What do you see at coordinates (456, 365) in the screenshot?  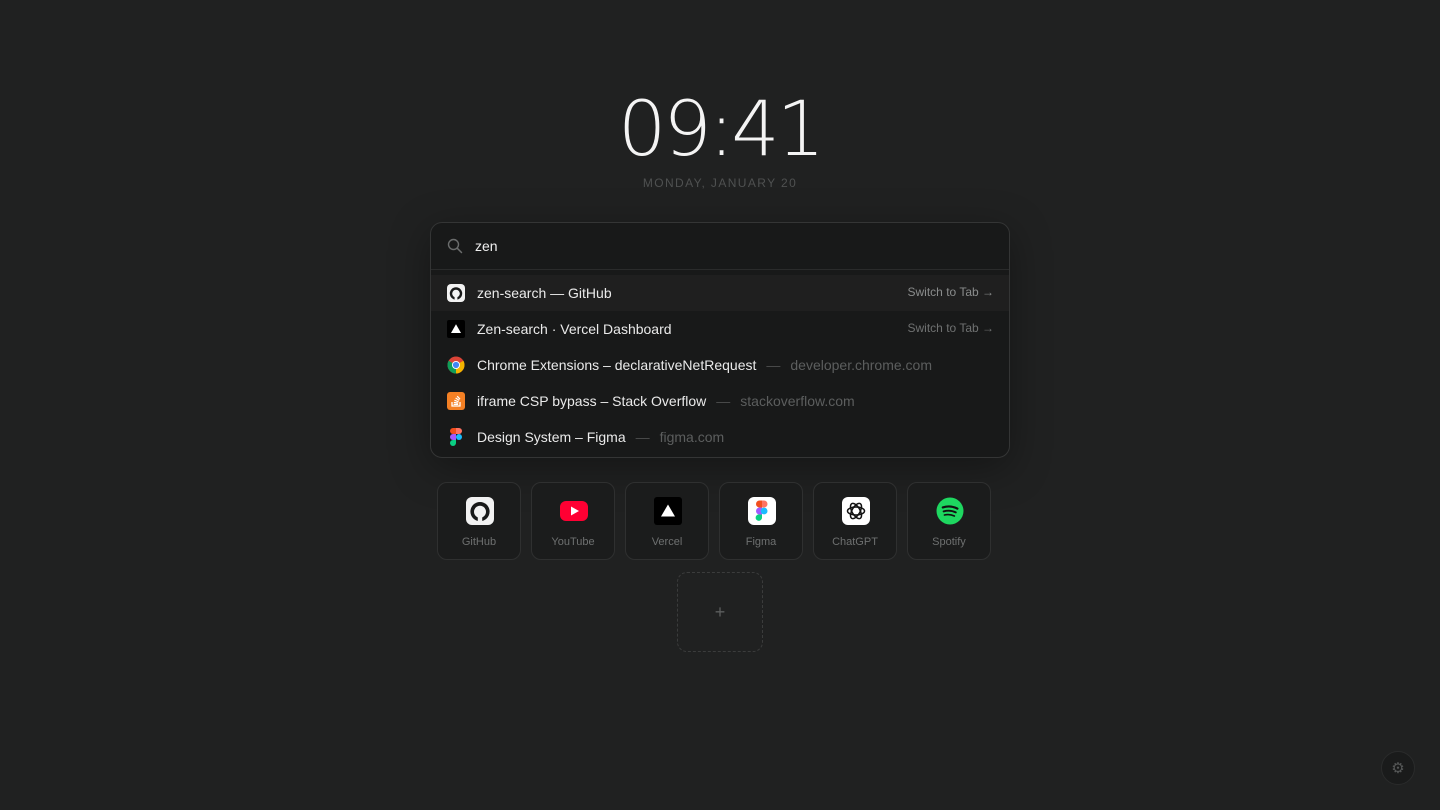 I see `chrome-icon` at bounding box center [456, 365].